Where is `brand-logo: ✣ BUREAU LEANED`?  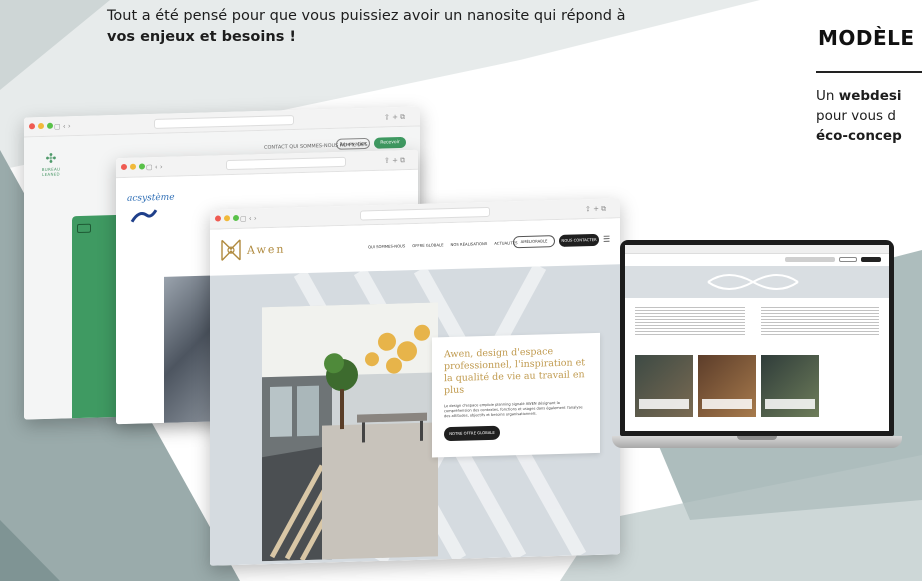 brand-logo: ✣ BUREAU LEANED is located at coordinates (51, 164).